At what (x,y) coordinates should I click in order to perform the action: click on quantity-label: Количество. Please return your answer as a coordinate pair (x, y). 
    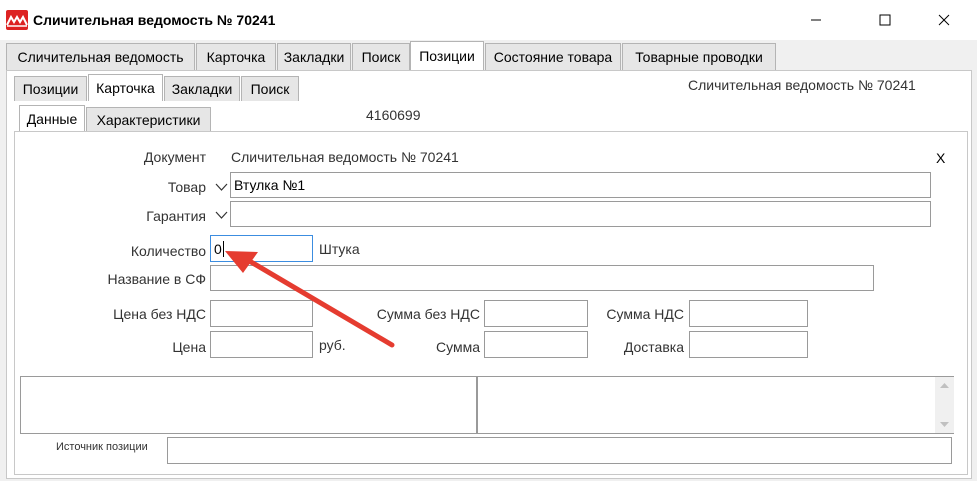
    Looking at the image, I should click on (168, 251).